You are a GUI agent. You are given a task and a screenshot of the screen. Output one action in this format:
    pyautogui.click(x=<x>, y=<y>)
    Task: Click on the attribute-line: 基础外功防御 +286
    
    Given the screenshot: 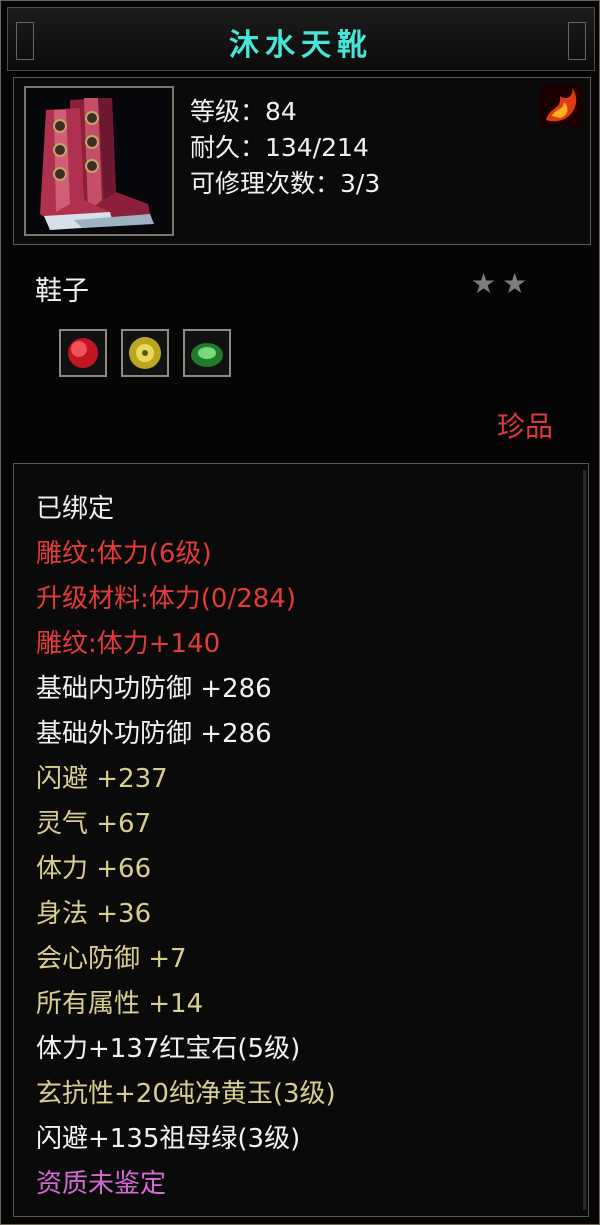 What is the action you would take?
    pyautogui.click(x=154, y=734)
    